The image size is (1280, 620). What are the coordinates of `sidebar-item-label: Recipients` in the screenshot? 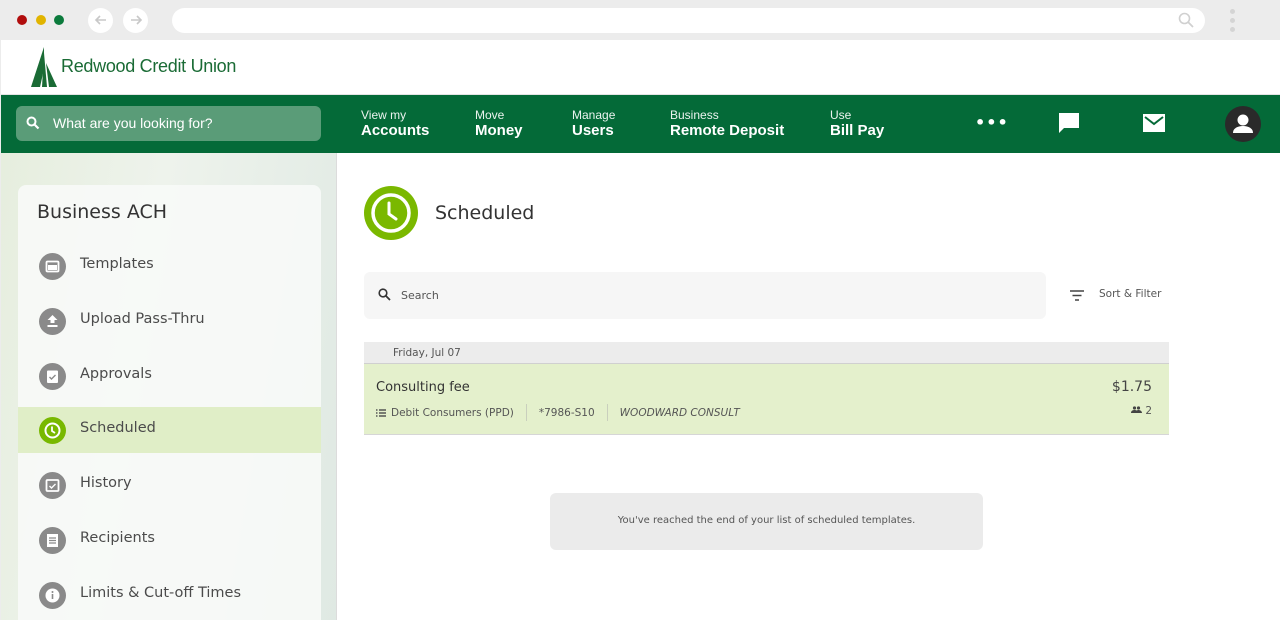 It's located at (117, 538).